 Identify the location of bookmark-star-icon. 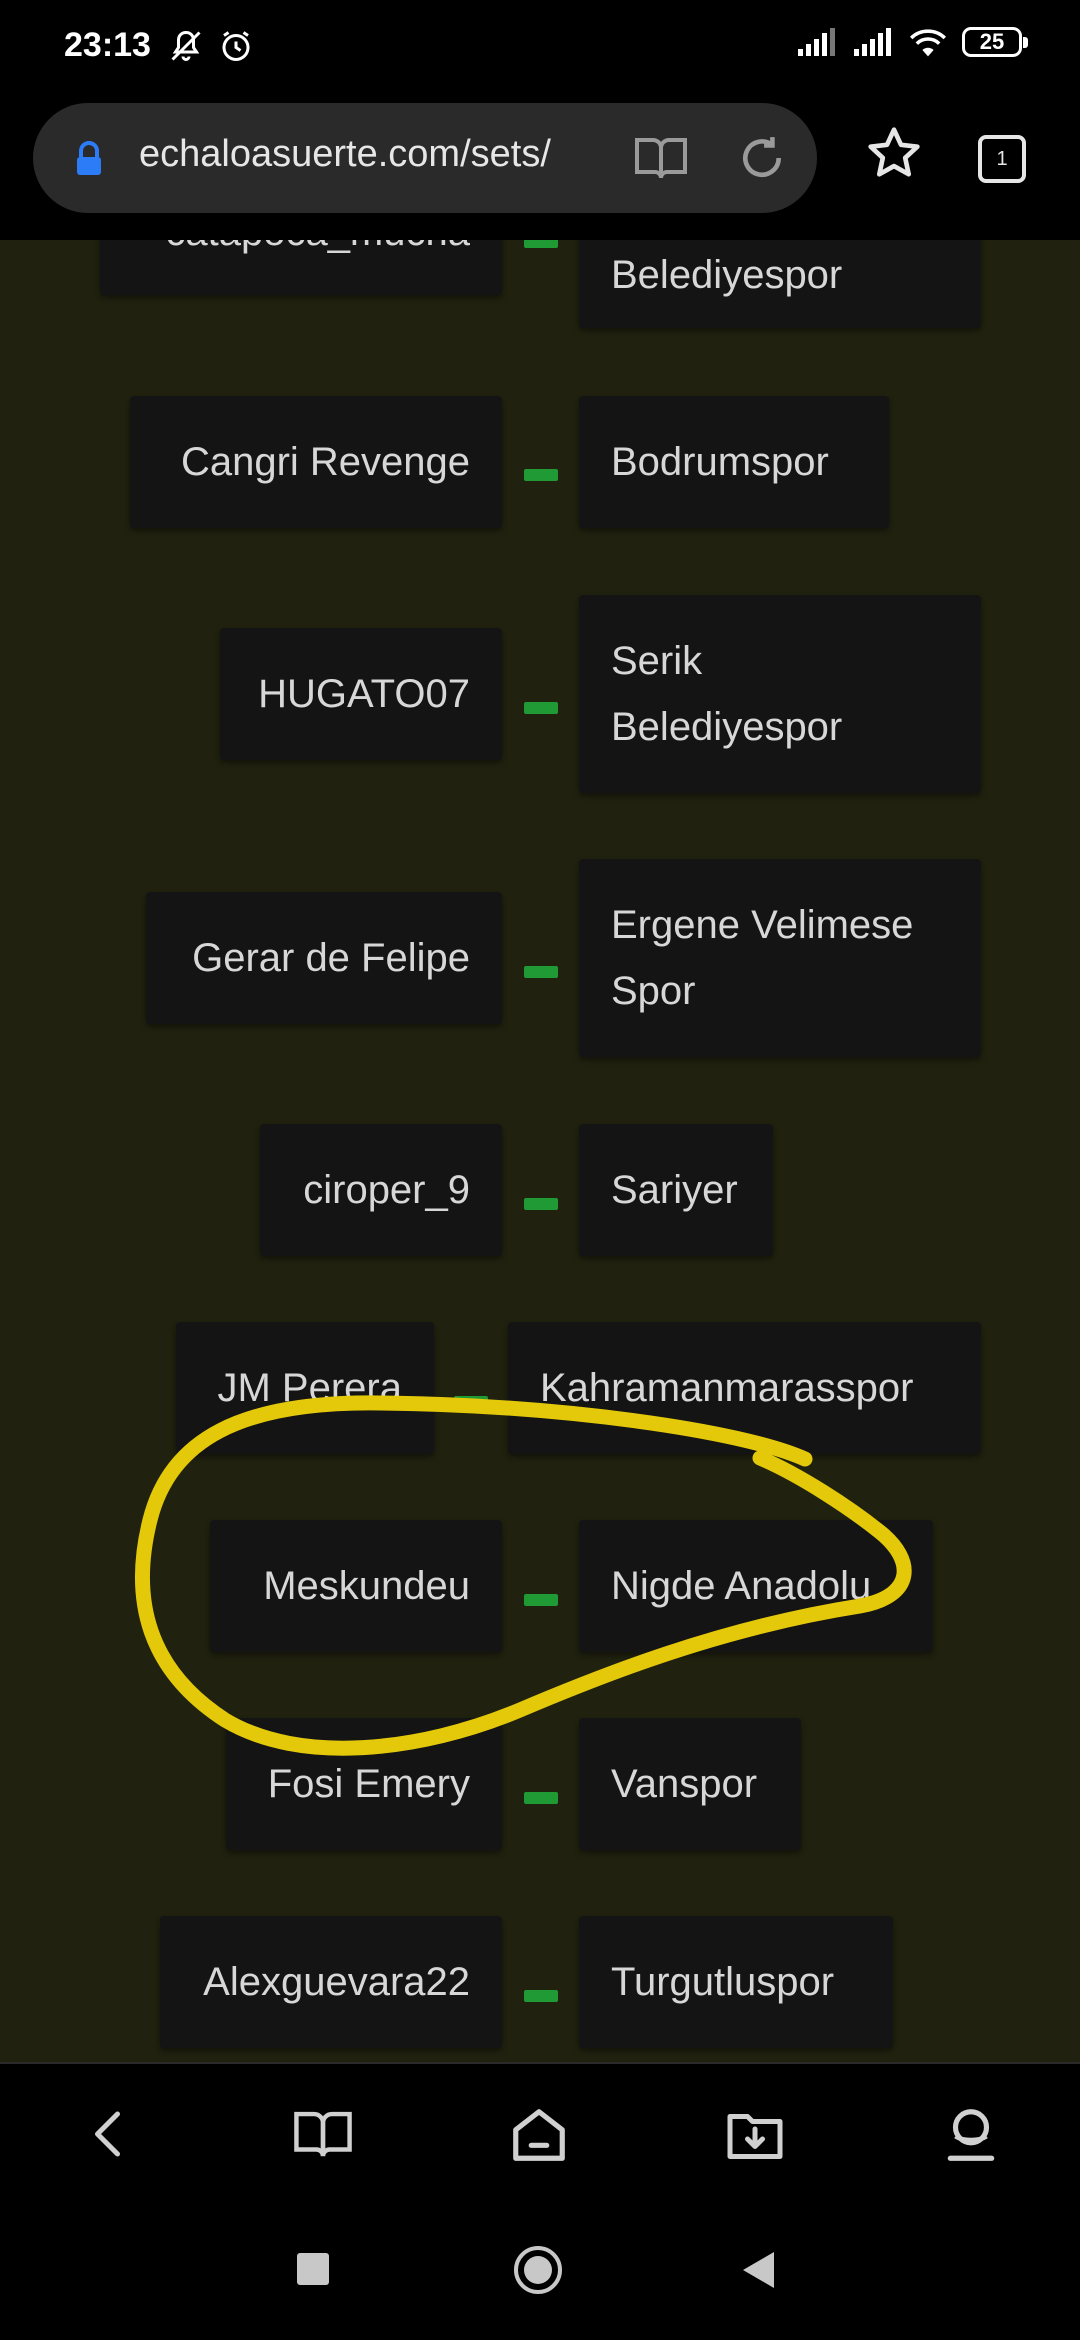
(894, 153).